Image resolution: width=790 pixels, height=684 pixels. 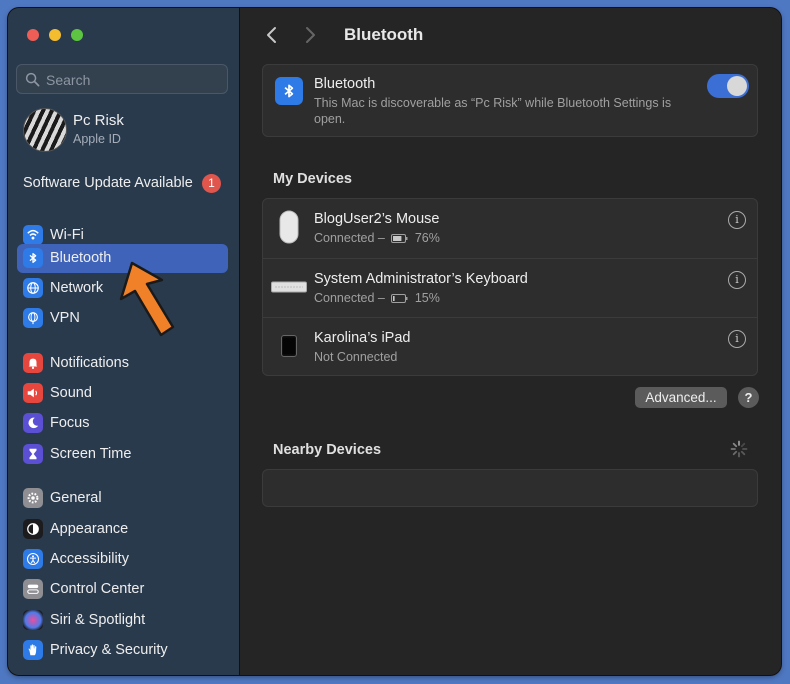 What do you see at coordinates (109, 650) in the screenshot?
I see `sidebar-item-label: Privacy & Security` at bounding box center [109, 650].